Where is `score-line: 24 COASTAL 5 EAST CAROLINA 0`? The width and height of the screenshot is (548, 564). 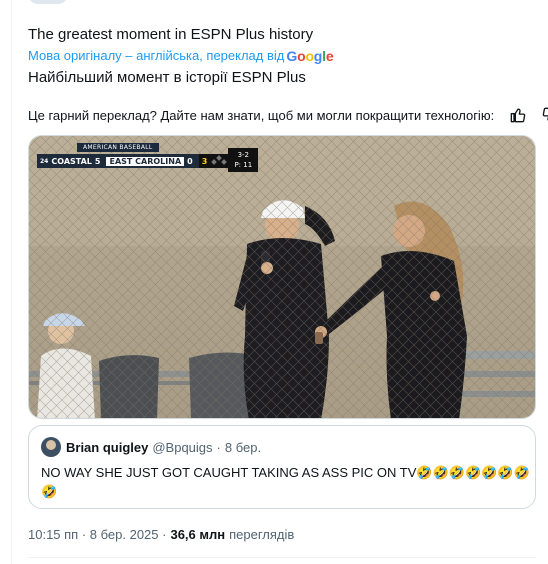
score-line: 24 COASTAL 5 EAST CAROLINA 0 is located at coordinates (118, 161).